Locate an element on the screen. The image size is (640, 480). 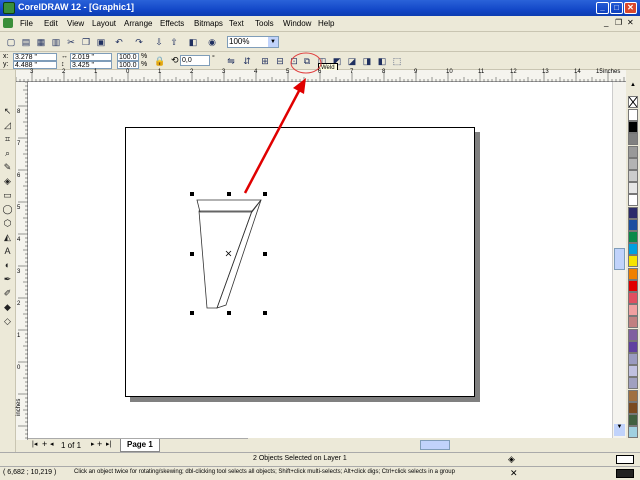
selection-center-mark is located at coordinates (228, 253).